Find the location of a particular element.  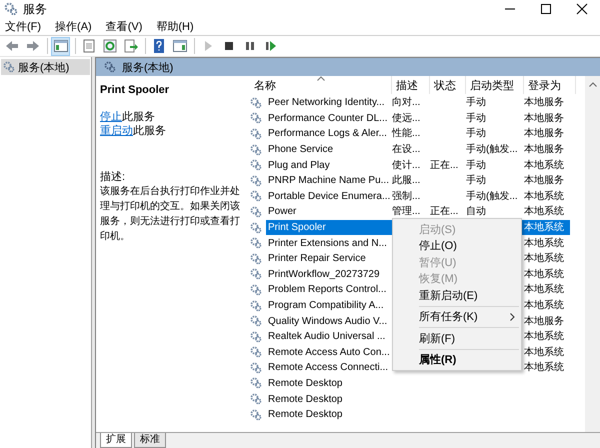

forward-arrow-icon is located at coordinates (32, 46).